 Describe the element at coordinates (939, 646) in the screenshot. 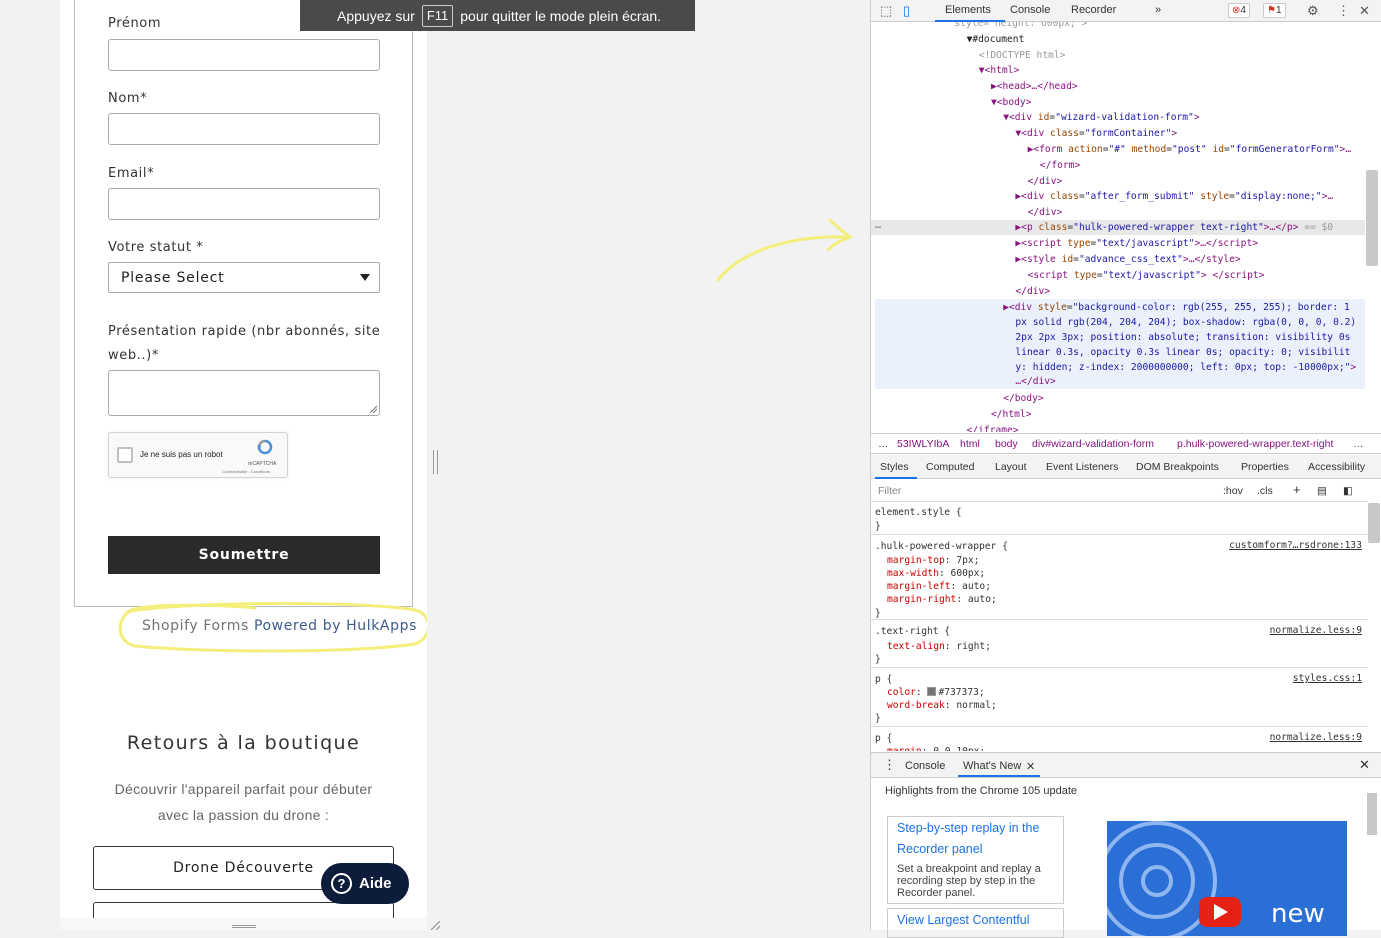

I see `css-declaration: text-align: right;` at that location.